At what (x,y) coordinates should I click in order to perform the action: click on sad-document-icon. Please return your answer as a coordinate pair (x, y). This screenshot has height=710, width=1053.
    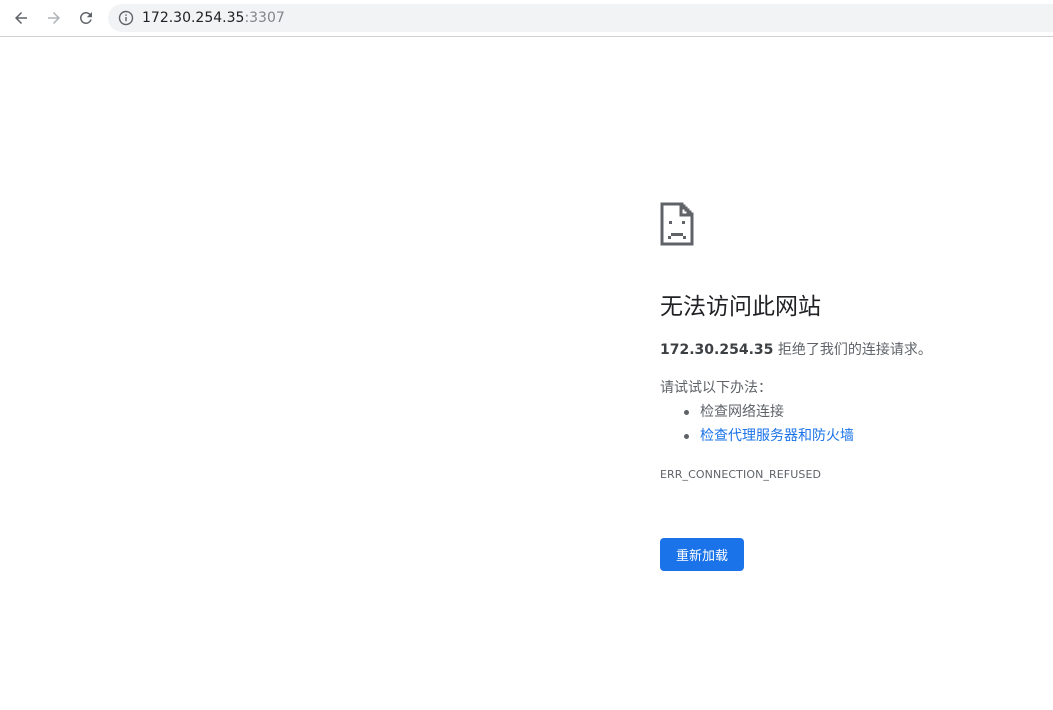
    Looking at the image, I should click on (677, 224).